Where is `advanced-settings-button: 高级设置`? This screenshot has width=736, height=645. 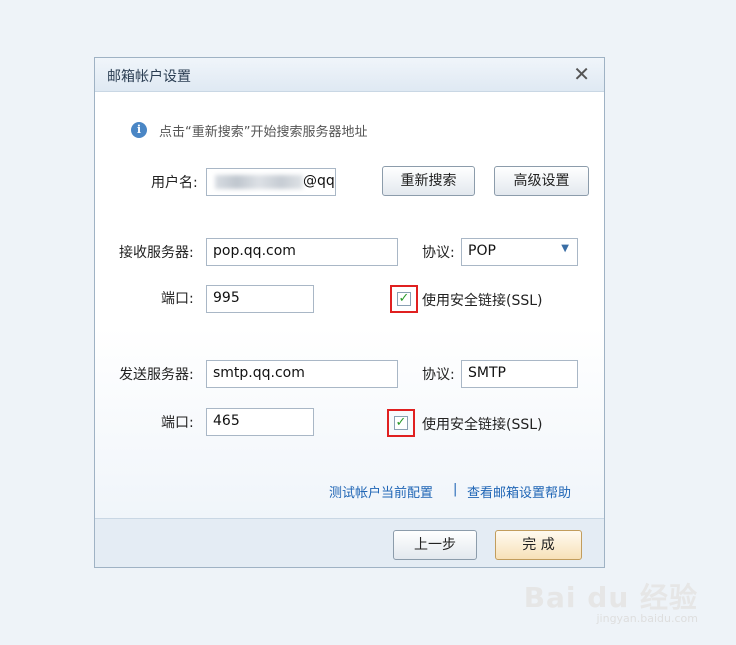 advanced-settings-button: 高级设置 is located at coordinates (541, 181).